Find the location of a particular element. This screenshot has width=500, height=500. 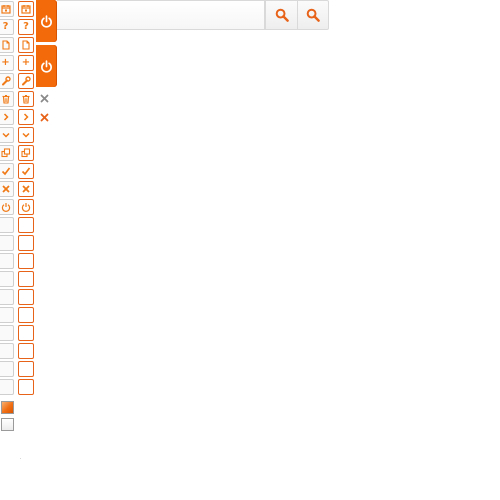

document-tile is located at coordinates (7, 45).